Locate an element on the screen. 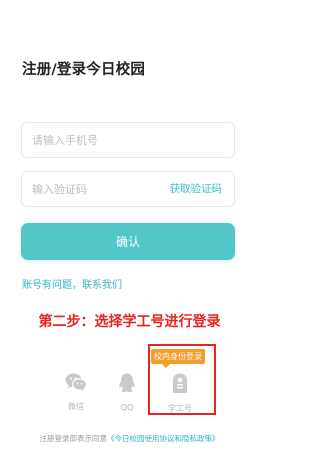  phone-input is located at coordinates (127, 140).